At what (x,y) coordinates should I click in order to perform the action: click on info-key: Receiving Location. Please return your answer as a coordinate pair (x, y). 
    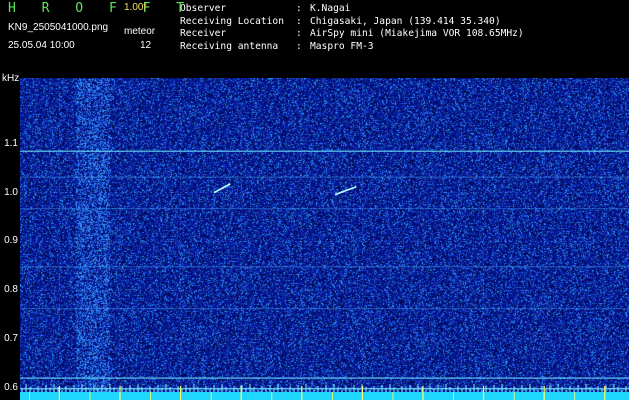
    Looking at the image, I should click on (232, 21).